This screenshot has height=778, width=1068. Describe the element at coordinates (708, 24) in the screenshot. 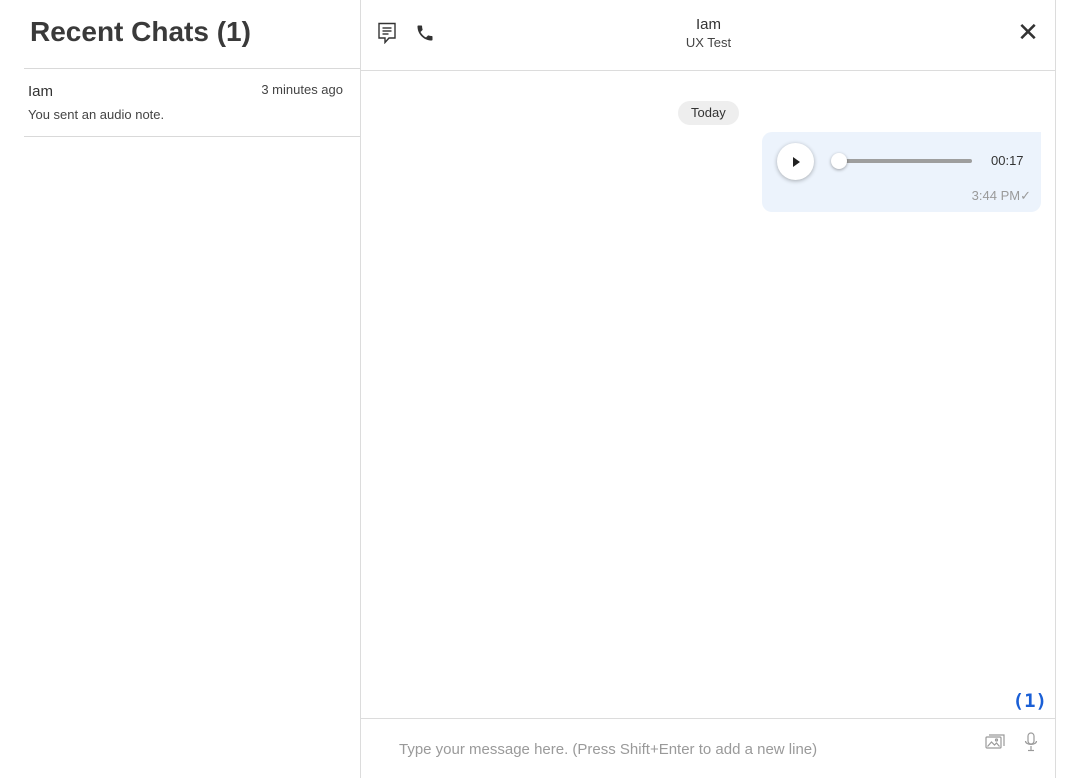

I see `contact-name: Iam` at that location.